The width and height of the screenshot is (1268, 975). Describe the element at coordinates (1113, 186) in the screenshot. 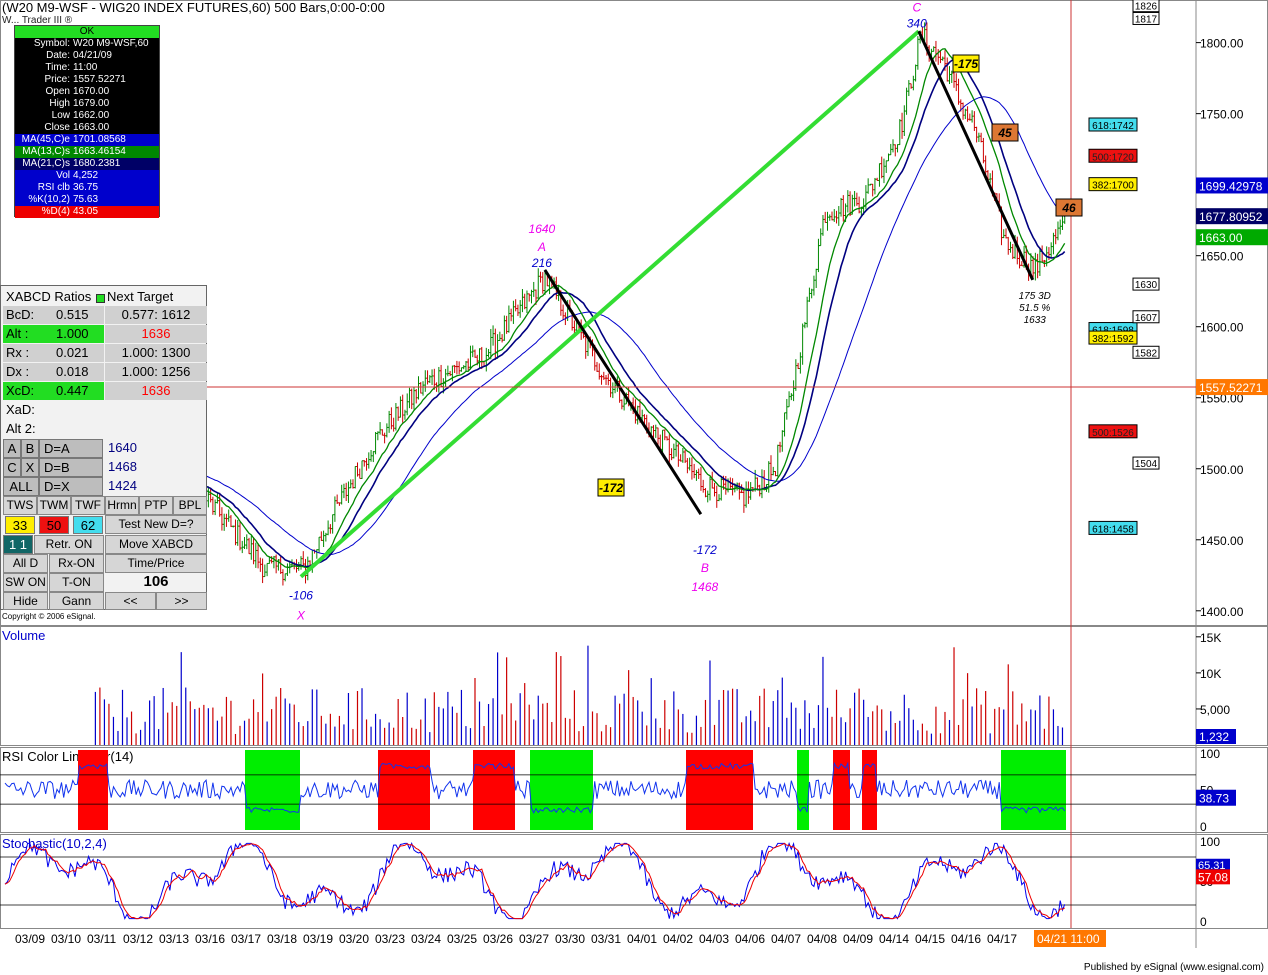

I see `fib-level-label: 382:1700` at that location.